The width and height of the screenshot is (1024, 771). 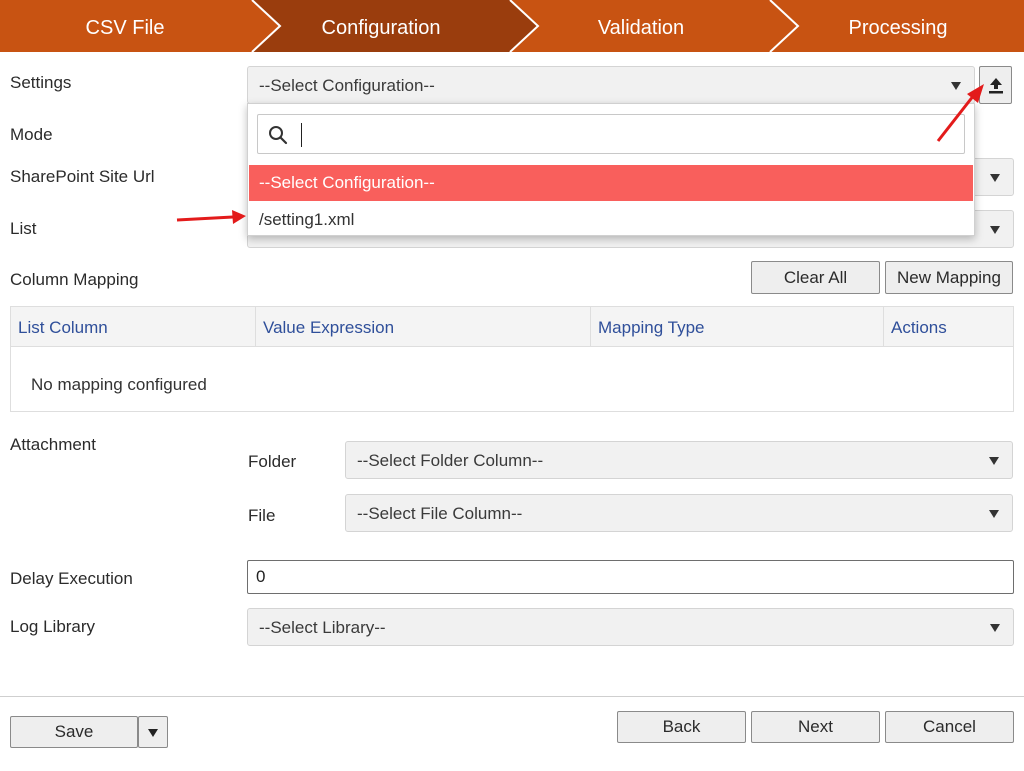 What do you see at coordinates (74, 279) in the screenshot?
I see `column-mapping-label: Column Mapping` at bounding box center [74, 279].